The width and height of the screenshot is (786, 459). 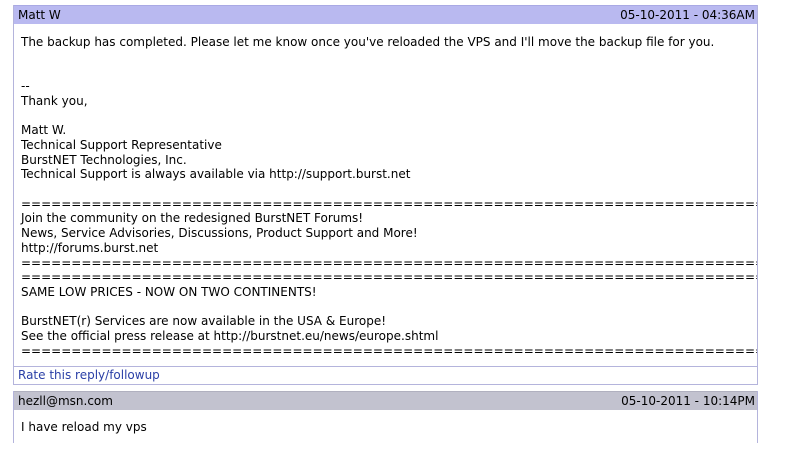 What do you see at coordinates (385, 401) in the screenshot?
I see `reply-header: hezll@msn.com 05-10-2011 - 10:14PM` at bounding box center [385, 401].